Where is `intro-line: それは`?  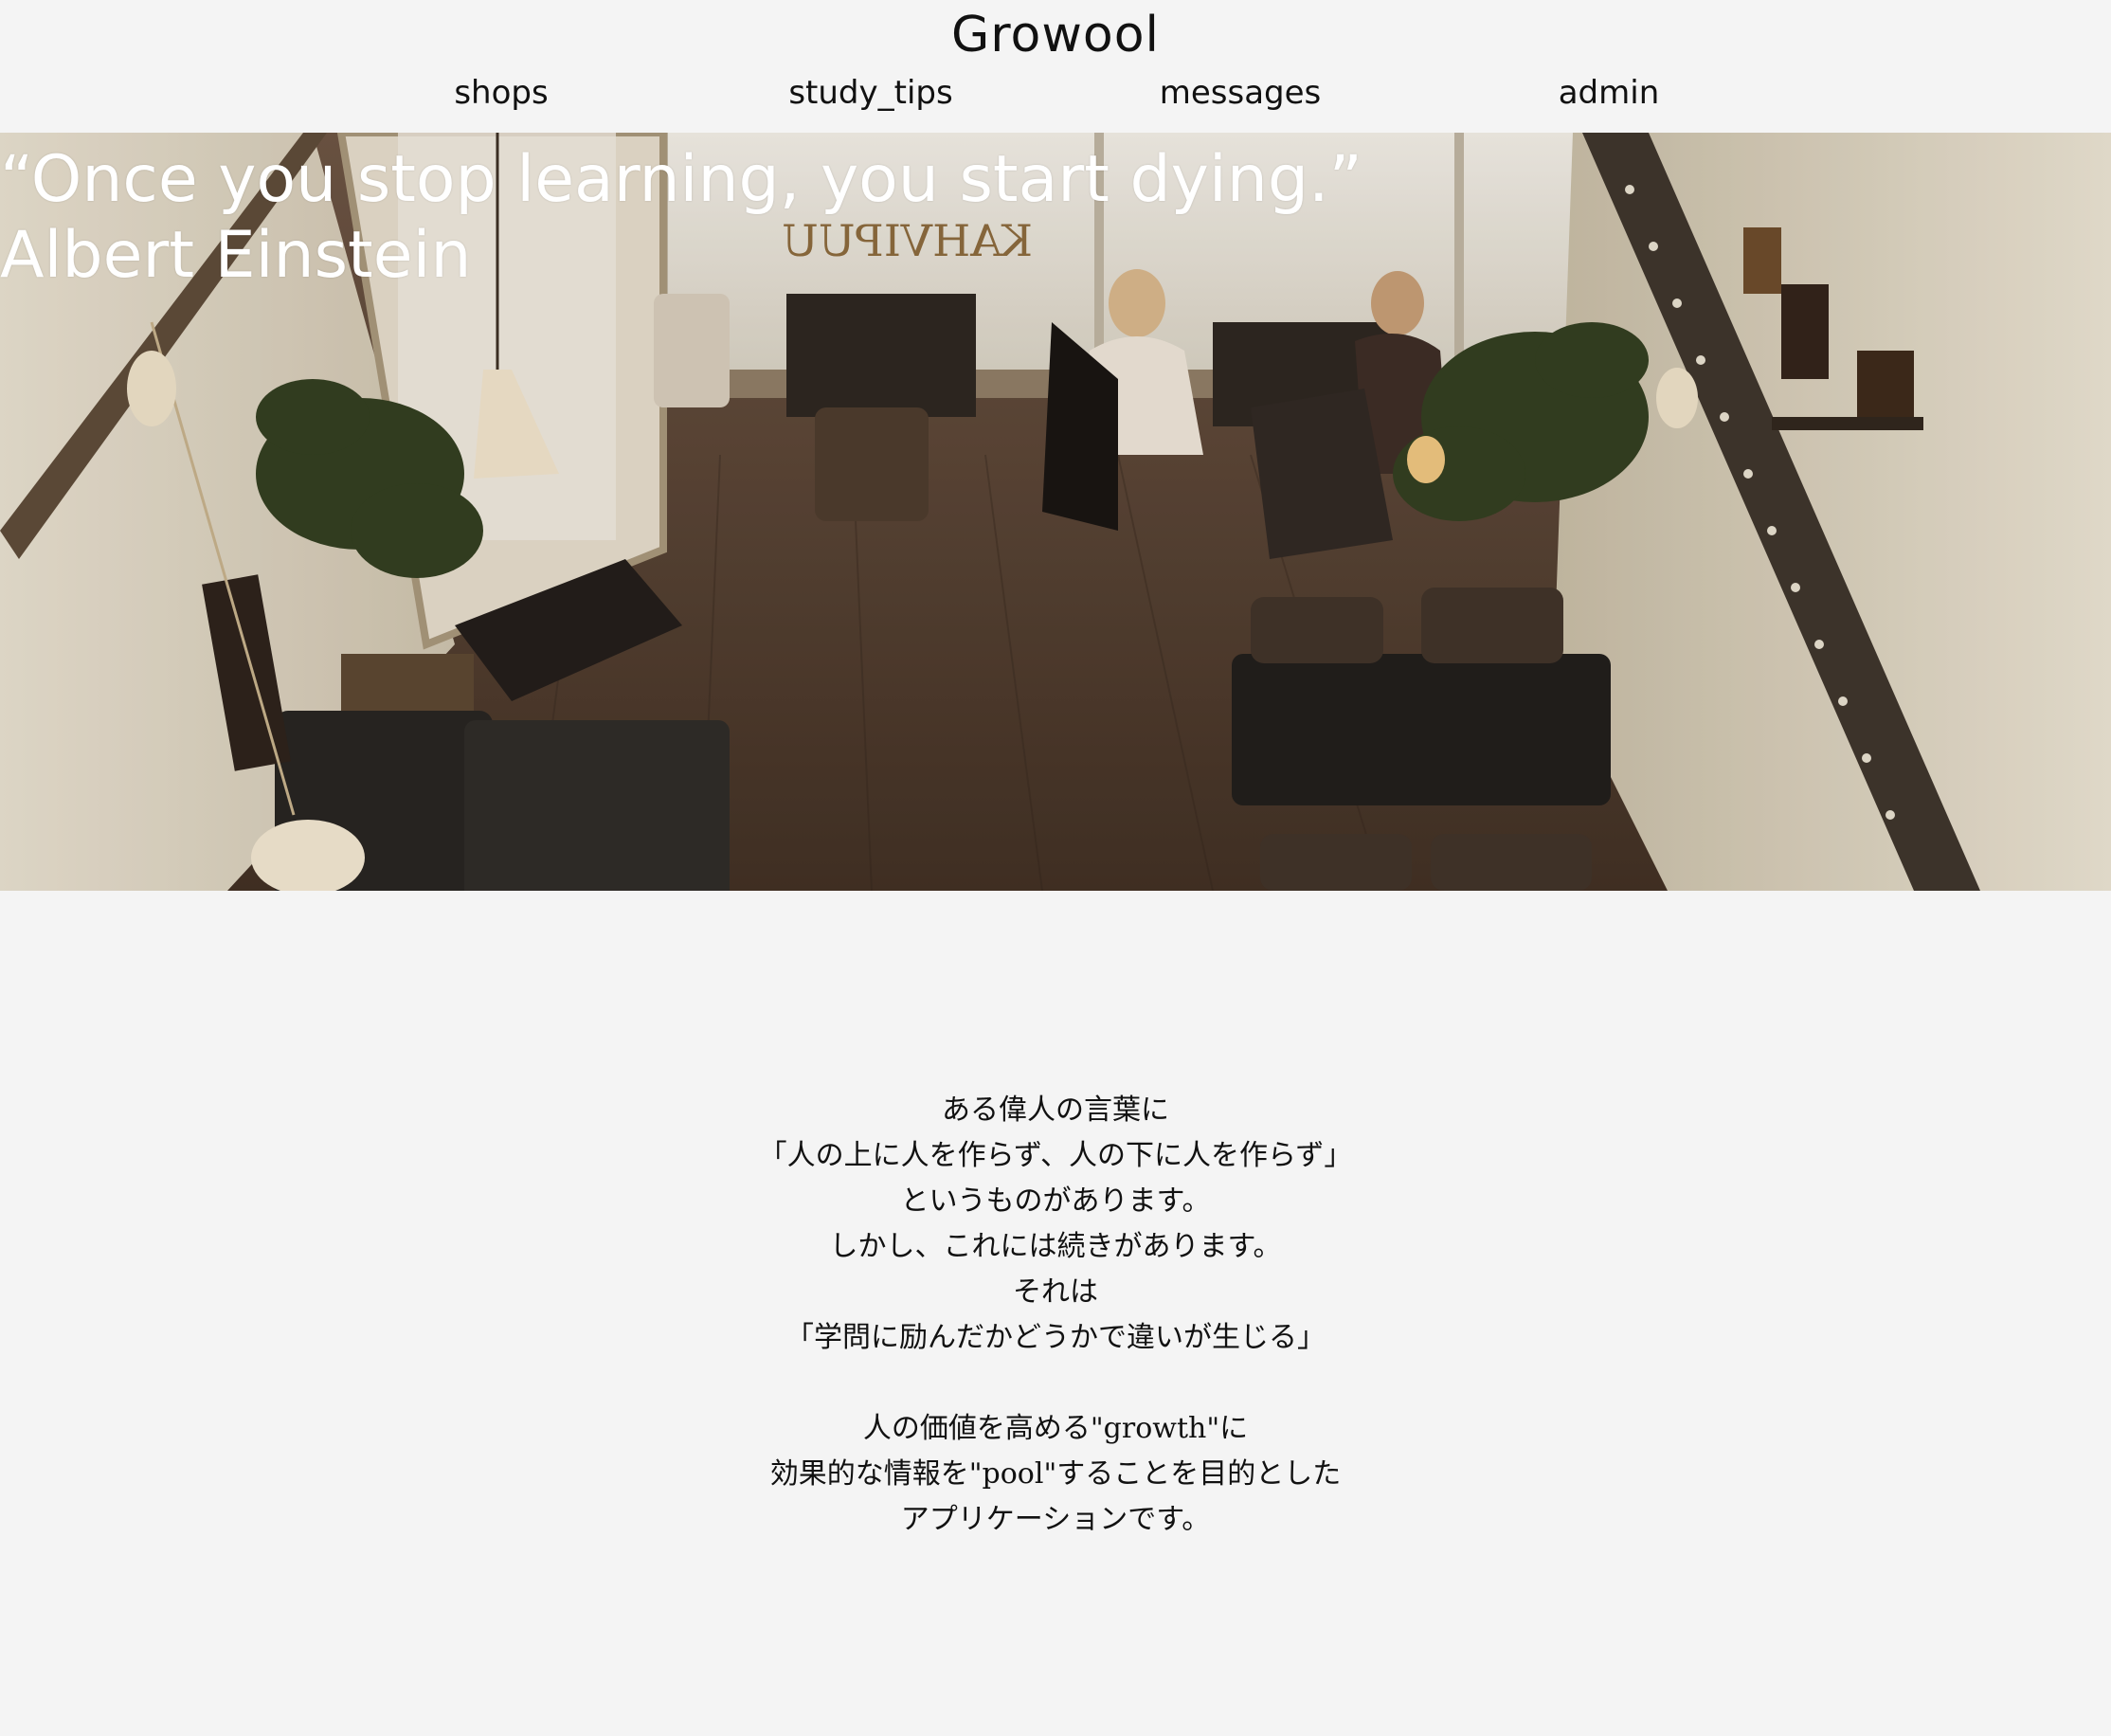
intro-line: それは is located at coordinates (1055, 1292).